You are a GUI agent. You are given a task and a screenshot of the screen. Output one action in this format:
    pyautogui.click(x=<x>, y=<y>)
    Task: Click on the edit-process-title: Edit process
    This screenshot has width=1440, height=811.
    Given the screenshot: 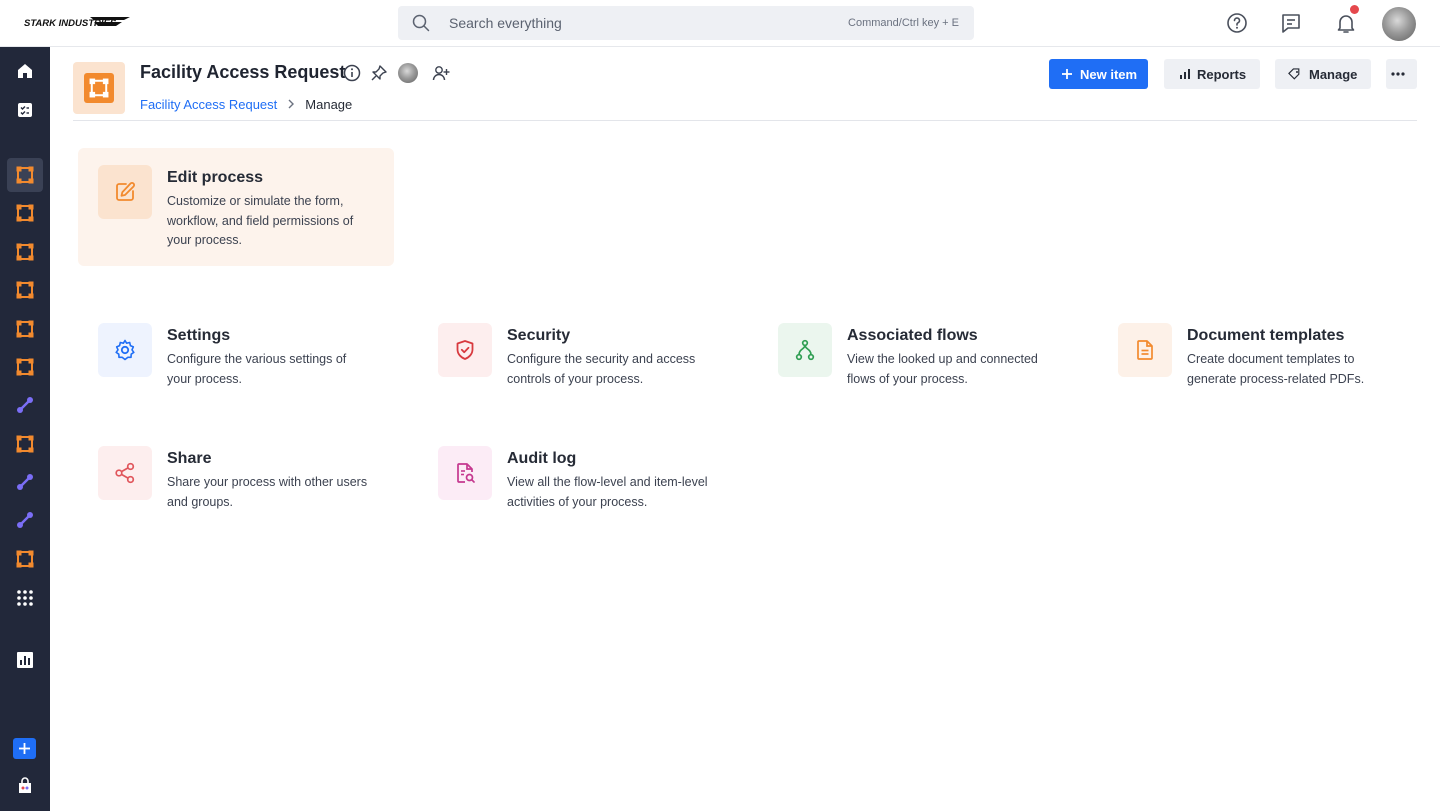 What is the action you would take?
    pyautogui.click(x=215, y=177)
    